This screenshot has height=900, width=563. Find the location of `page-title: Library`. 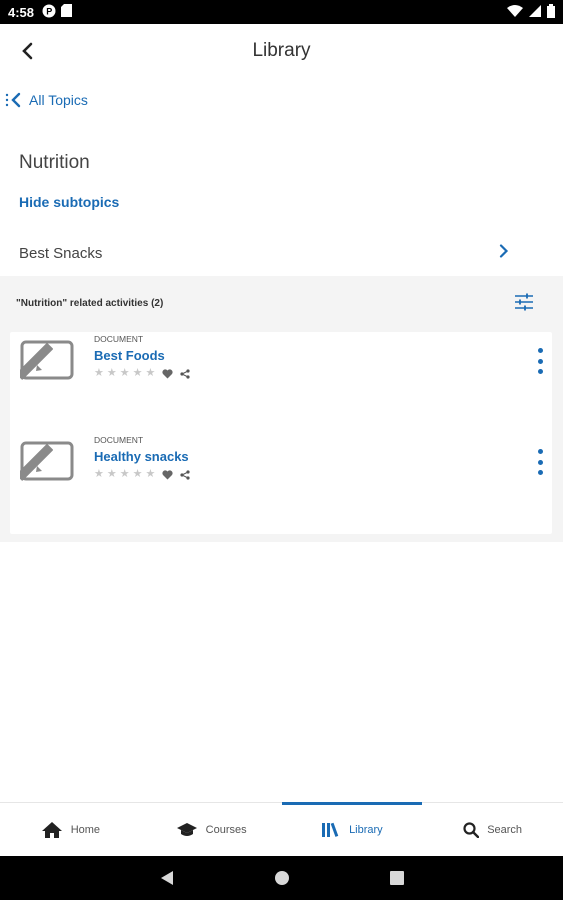

page-title: Library is located at coordinates (281, 50).